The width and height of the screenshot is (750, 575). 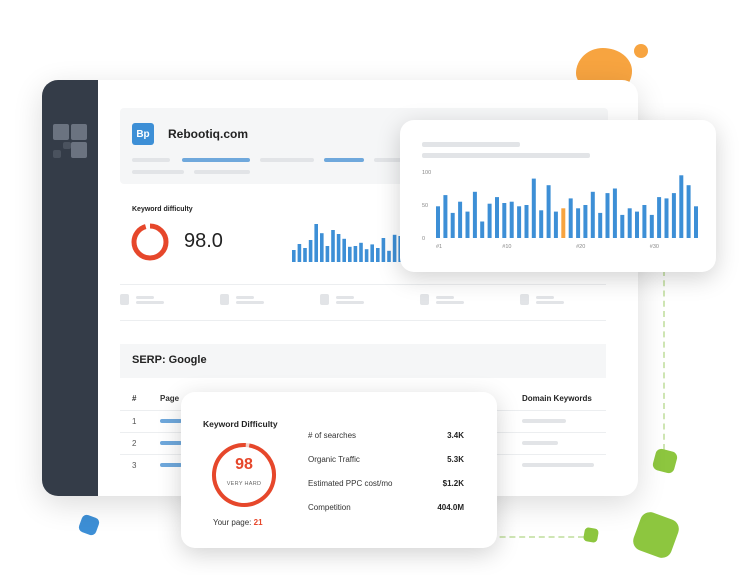 What do you see at coordinates (70, 288) in the screenshot?
I see `sidebar` at bounding box center [70, 288].